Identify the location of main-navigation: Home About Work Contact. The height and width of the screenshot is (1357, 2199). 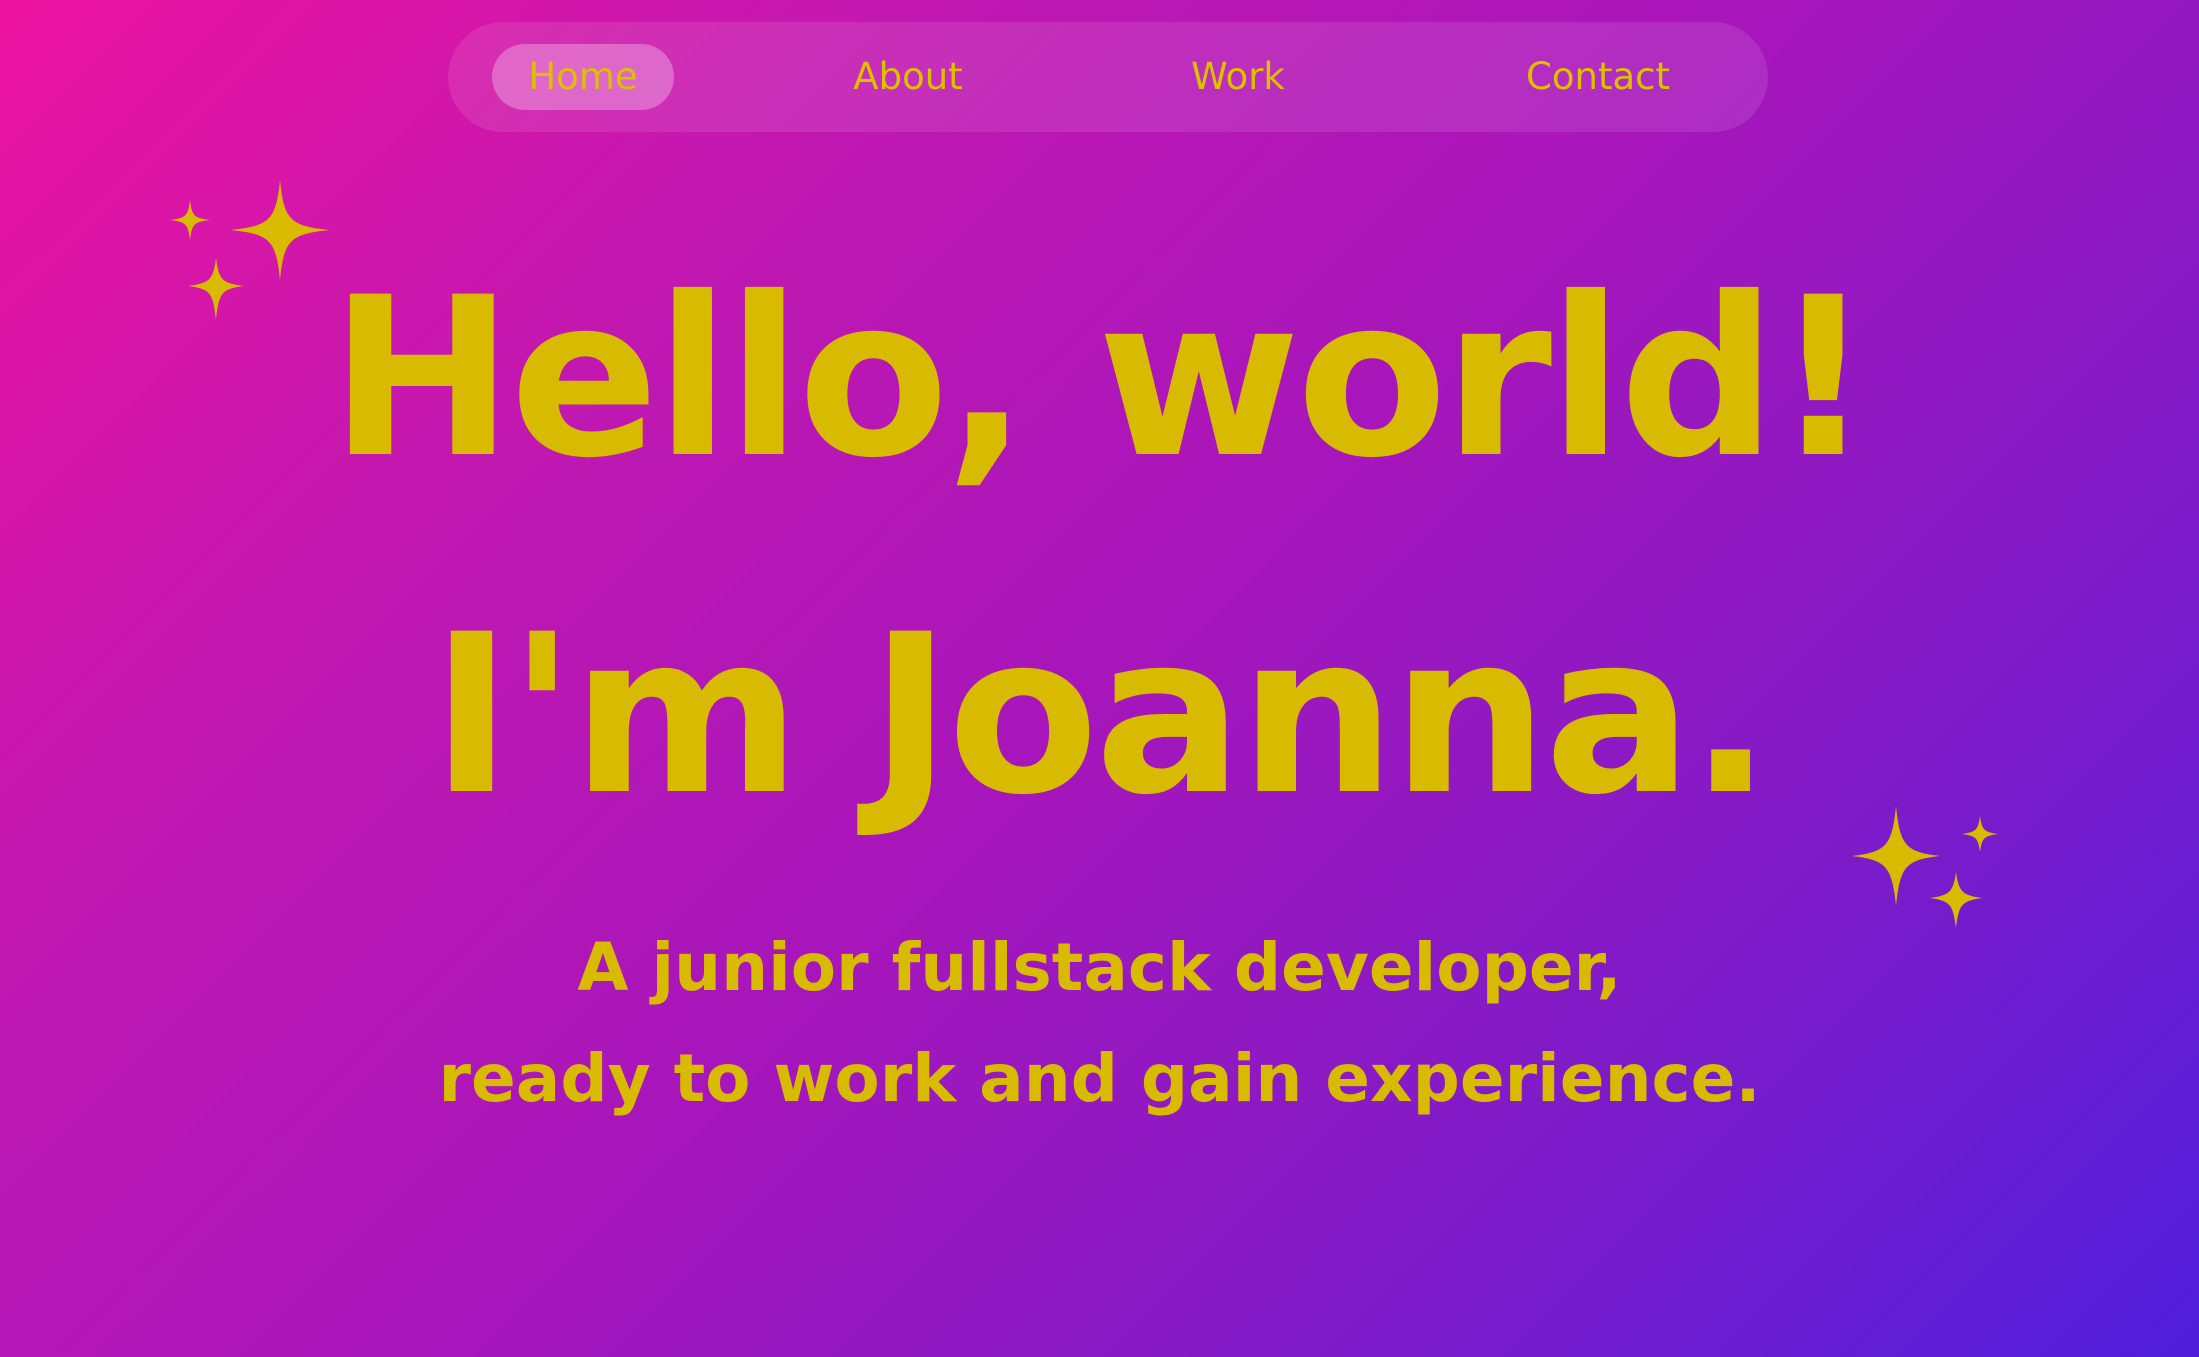
(1108, 77).